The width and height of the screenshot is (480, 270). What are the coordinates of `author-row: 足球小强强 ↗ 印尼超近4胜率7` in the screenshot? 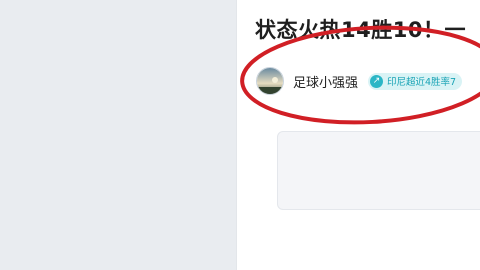 It's located at (359, 81).